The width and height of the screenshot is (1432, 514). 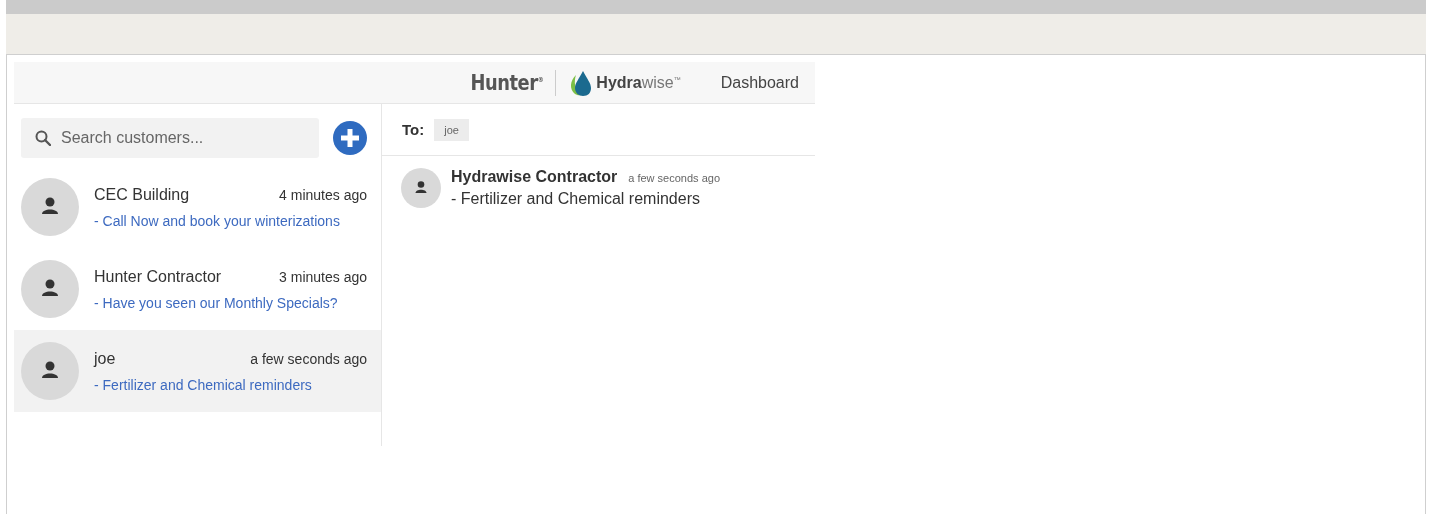 I want to click on message-time: 3 minutes ago, so click(x=323, y=276).